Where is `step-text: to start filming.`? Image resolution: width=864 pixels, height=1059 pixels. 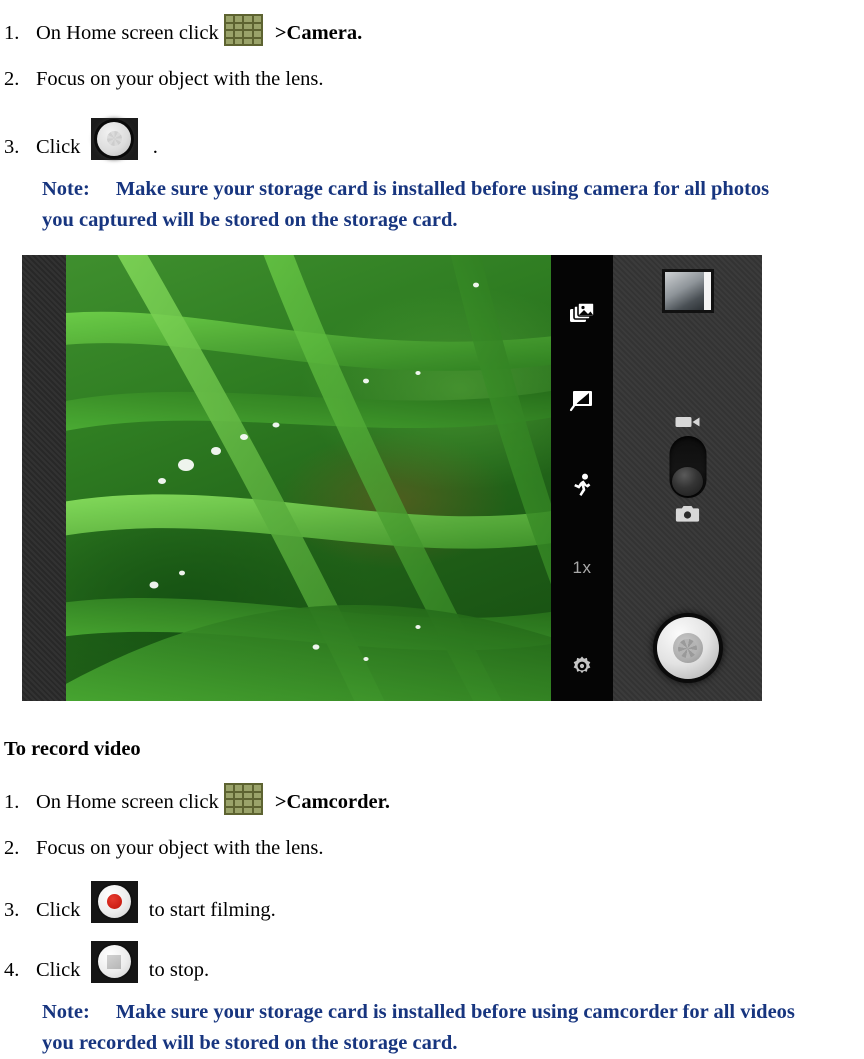
step-text: to start filming. is located at coordinates (209, 910).